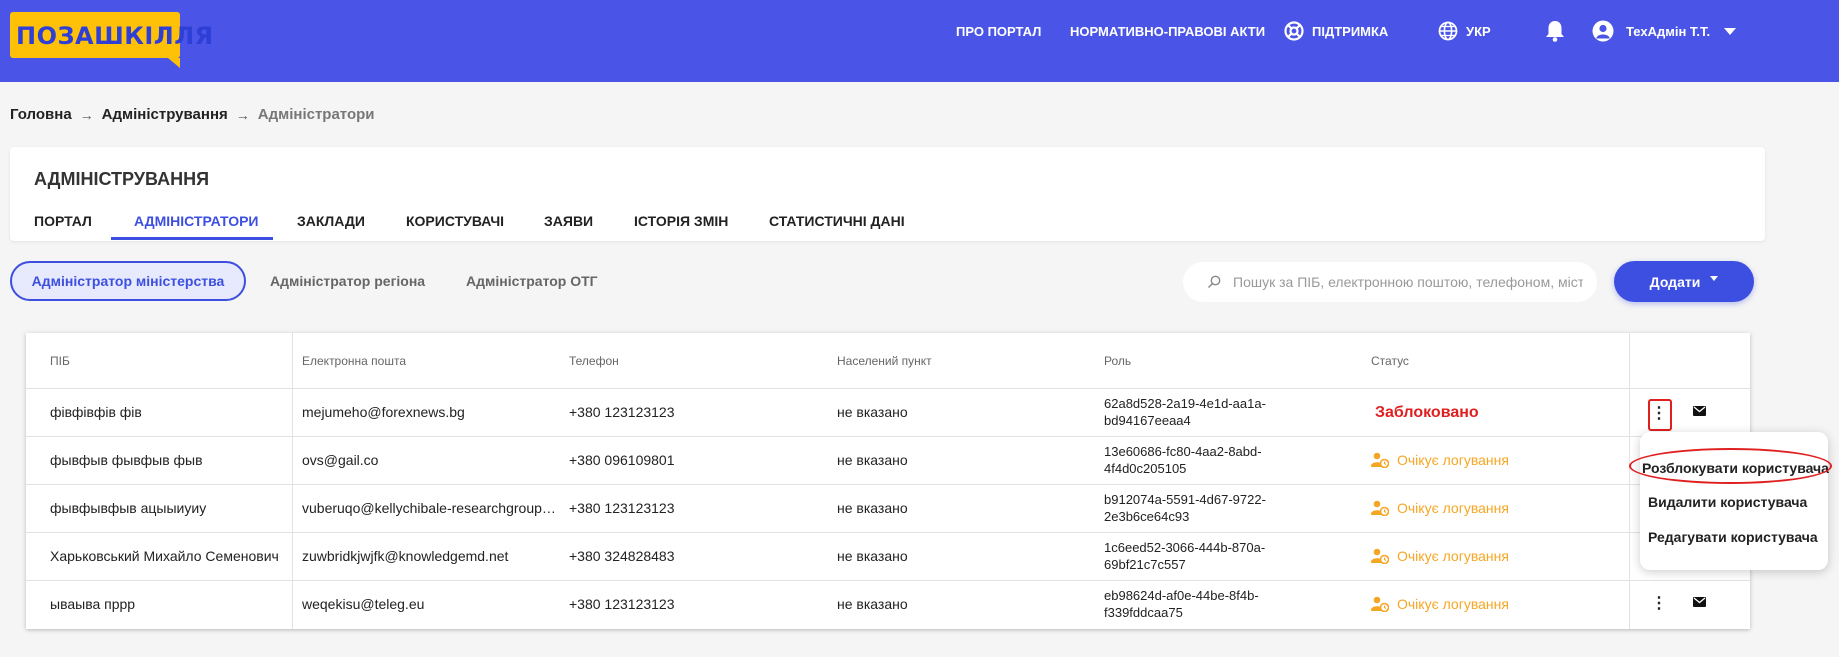 The image size is (1839, 657). What do you see at coordinates (1603, 31) in the screenshot?
I see `account-circle-icon` at bounding box center [1603, 31].